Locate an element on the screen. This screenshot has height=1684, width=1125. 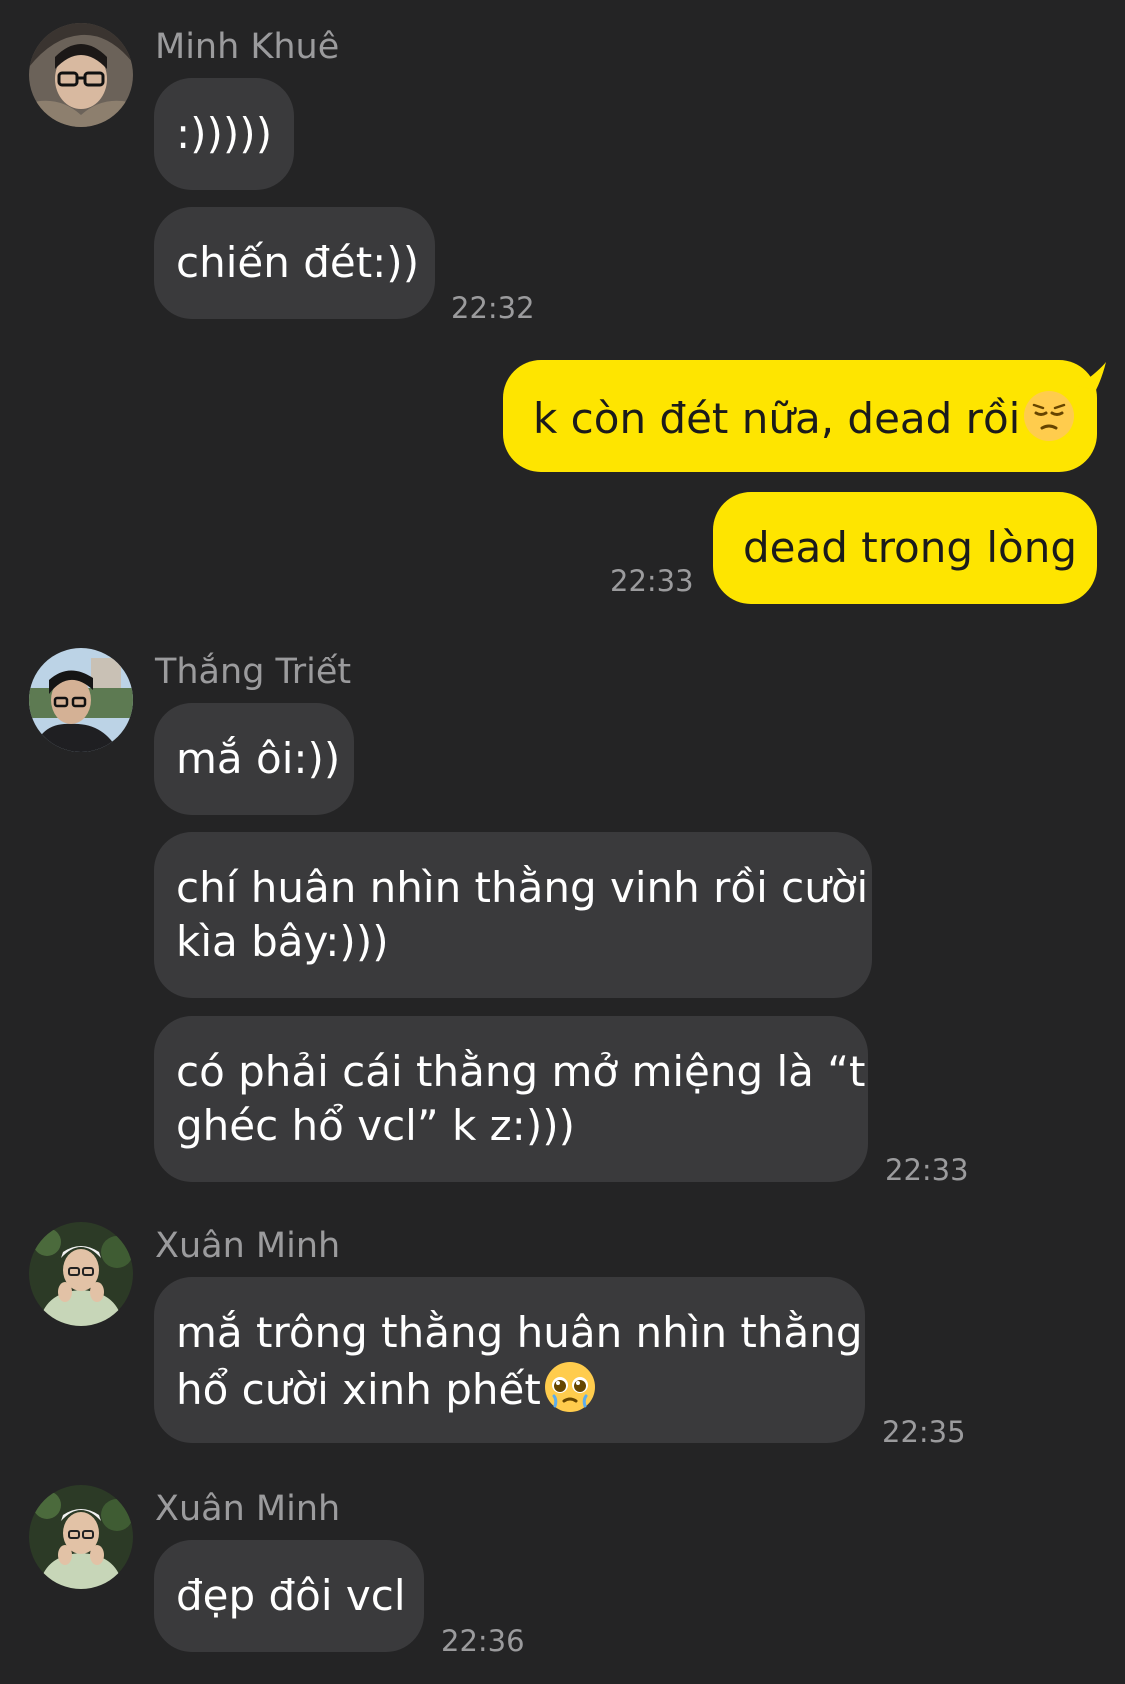
message-text-line: có phải cái thằng mở miệng là “t is located at coordinates (521, 1071).